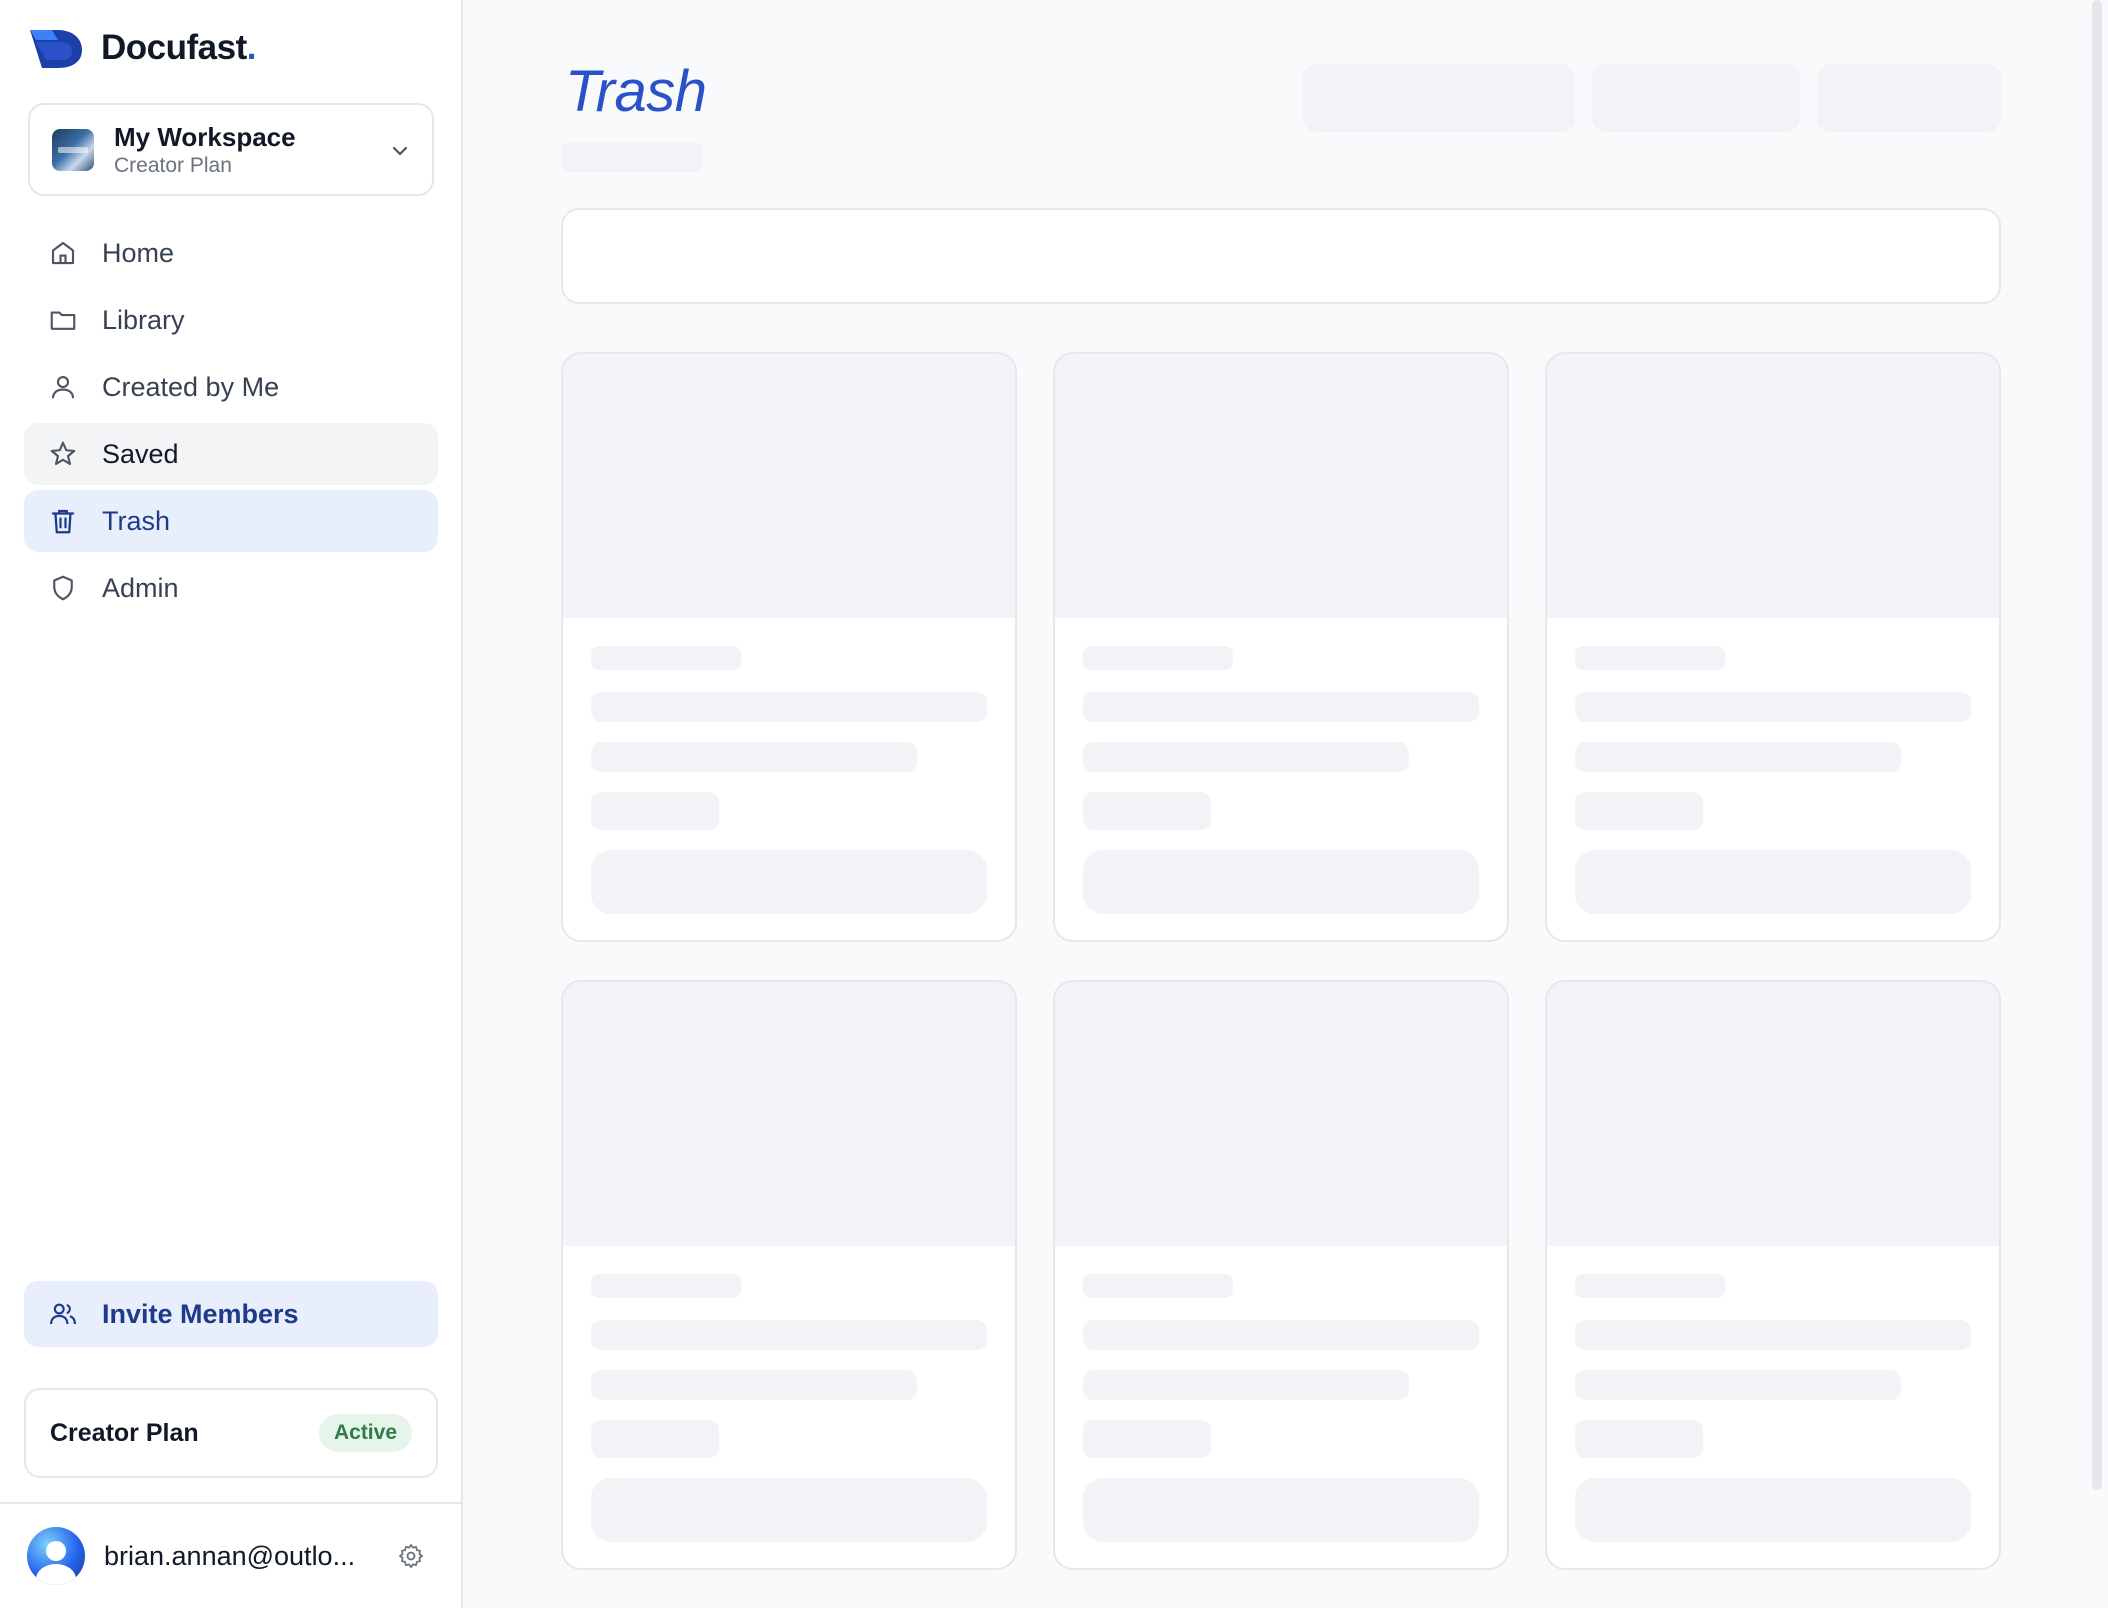  What do you see at coordinates (231, 521) in the screenshot?
I see `sidebar-item-trash: Trash` at bounding box center [231, 521].